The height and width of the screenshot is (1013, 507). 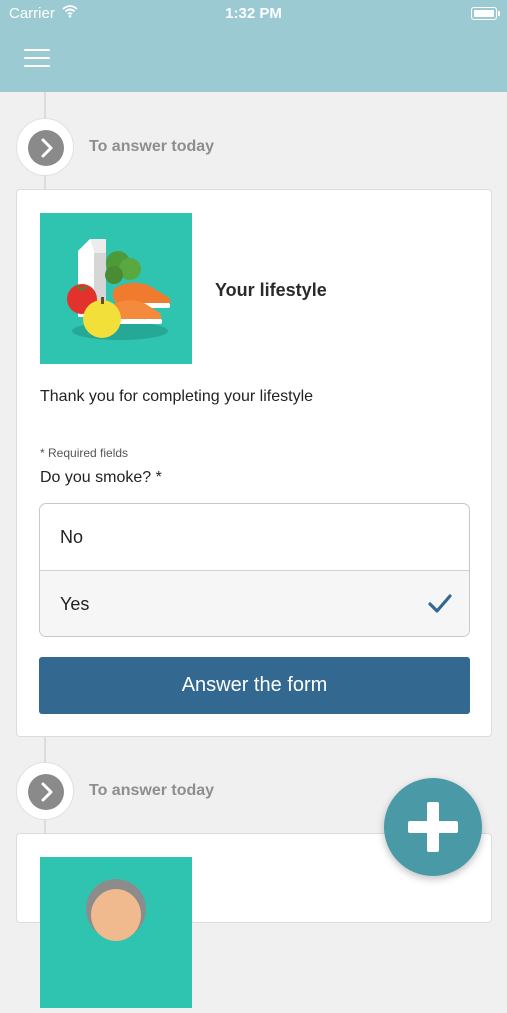 I want to click on option-no: No, so click(x=254, y=537).